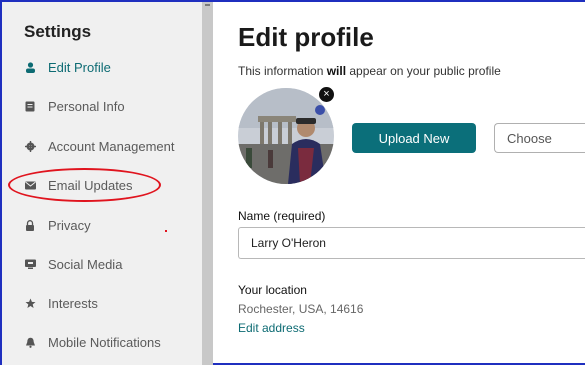 Image resolution: width=585 pixels, height=365 pixels. Describe the element at coordinates (30, 67) in the screenshot. I see `person-icon` at that location.